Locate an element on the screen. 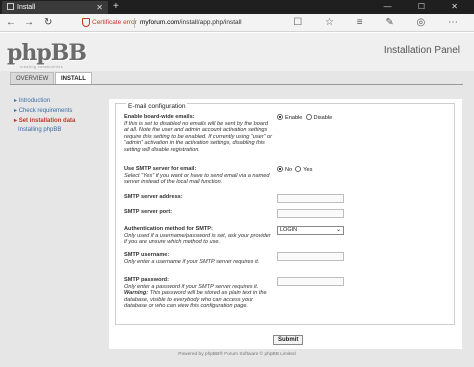 The height and width of the screenshot is (367, 474). address-bar: myforum.com/install/app.php/install is located at coordinates (191, 23).